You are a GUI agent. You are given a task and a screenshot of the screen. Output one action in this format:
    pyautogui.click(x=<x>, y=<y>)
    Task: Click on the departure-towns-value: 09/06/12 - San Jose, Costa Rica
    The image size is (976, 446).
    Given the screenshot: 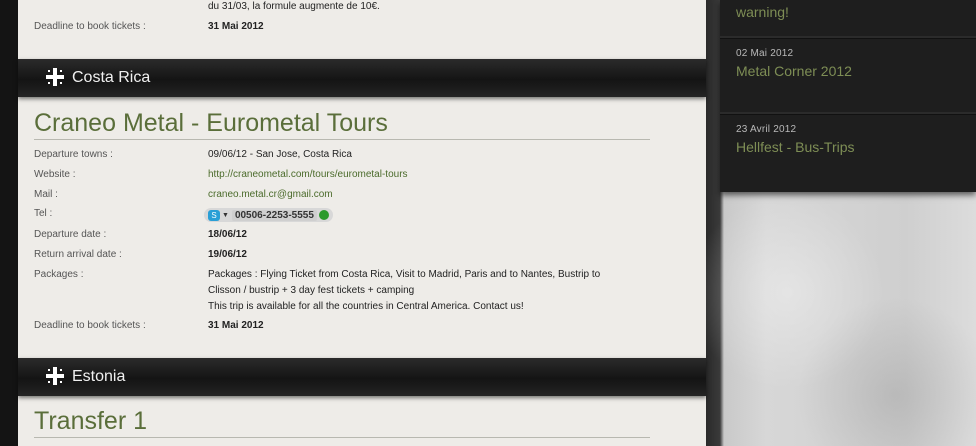 What is the action you would take?
    pyautogui.click(x=280, y=154)
    